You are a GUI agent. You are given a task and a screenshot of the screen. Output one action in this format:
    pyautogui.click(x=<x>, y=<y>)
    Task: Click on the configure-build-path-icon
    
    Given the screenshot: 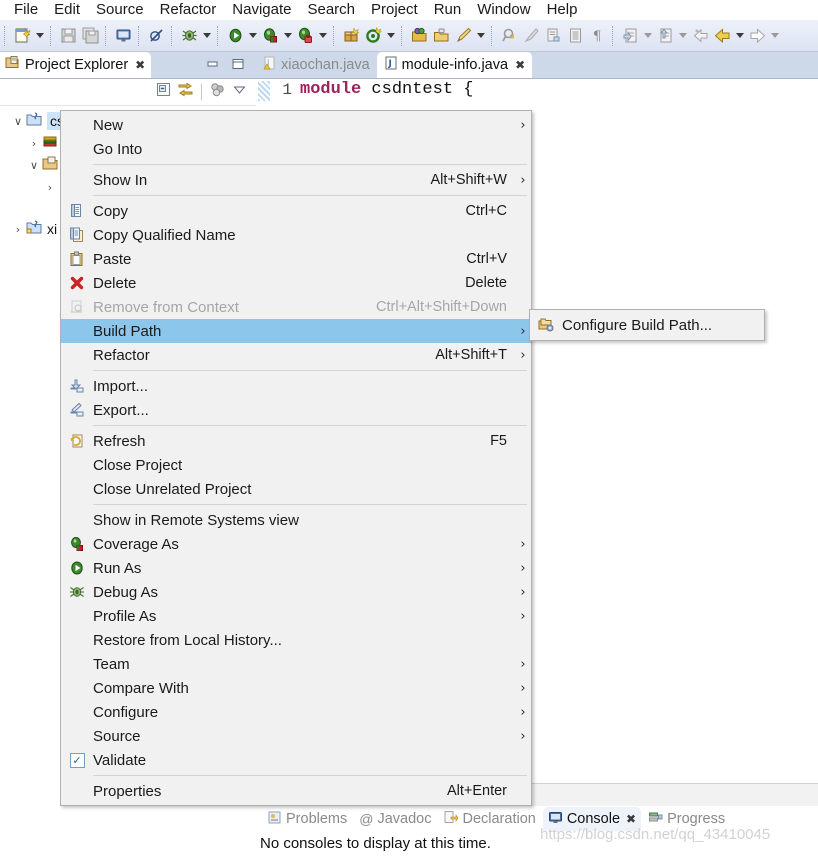 What is the action you would take?
    pyautogui.click(x=546, y=325)
    